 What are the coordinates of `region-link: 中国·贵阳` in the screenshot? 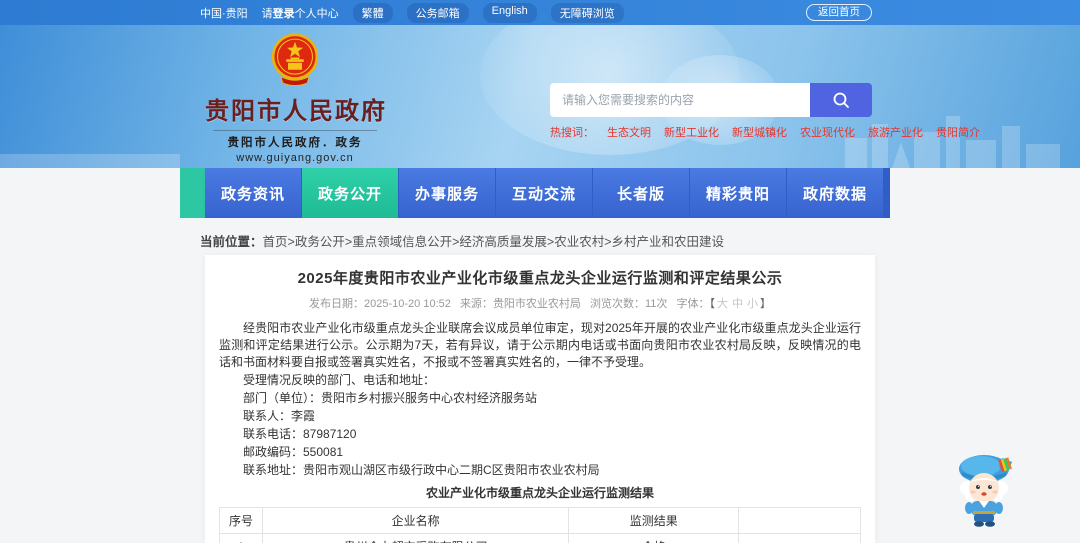 It's located at (224, 13).